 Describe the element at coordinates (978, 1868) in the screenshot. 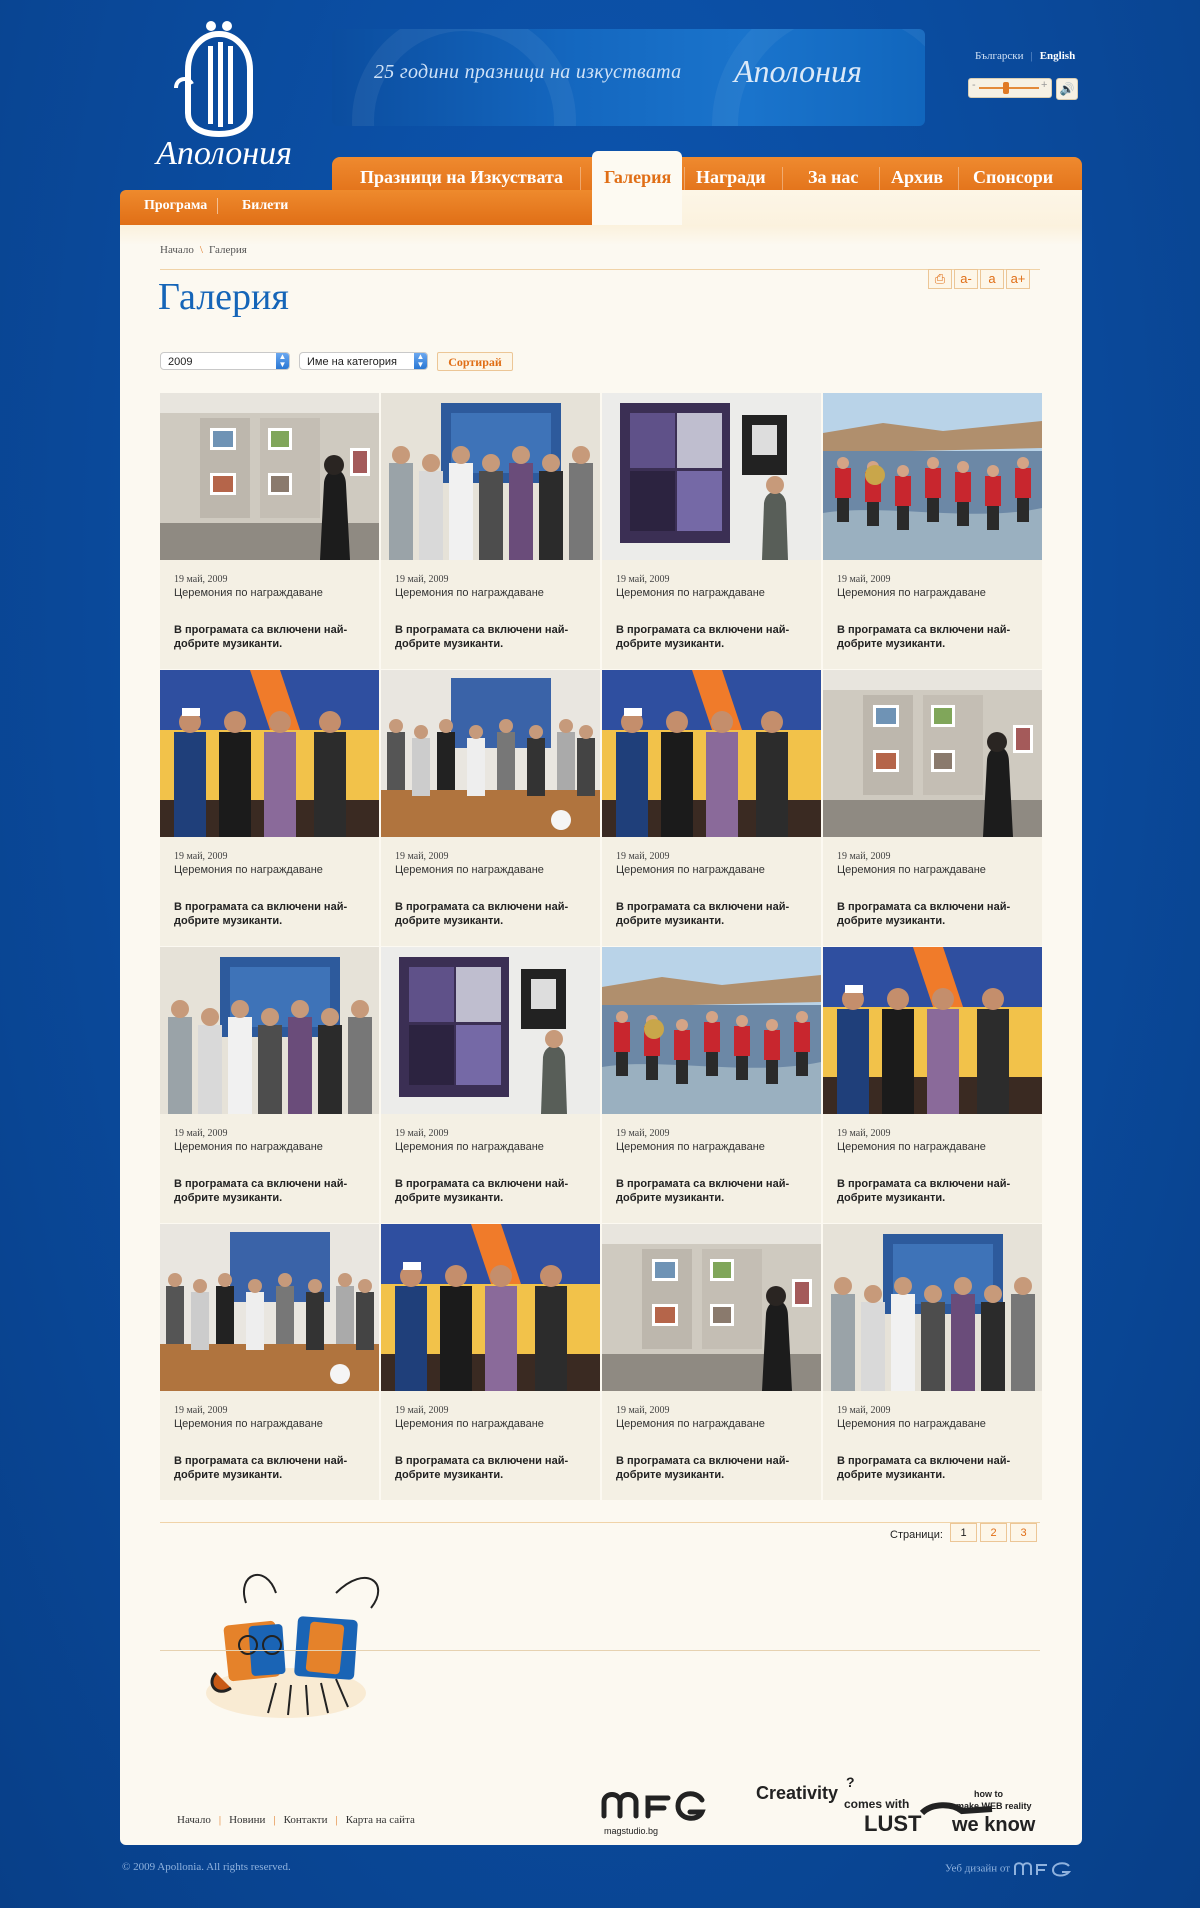

I see `webdesign-label: Уеб дизайн от` at that location.